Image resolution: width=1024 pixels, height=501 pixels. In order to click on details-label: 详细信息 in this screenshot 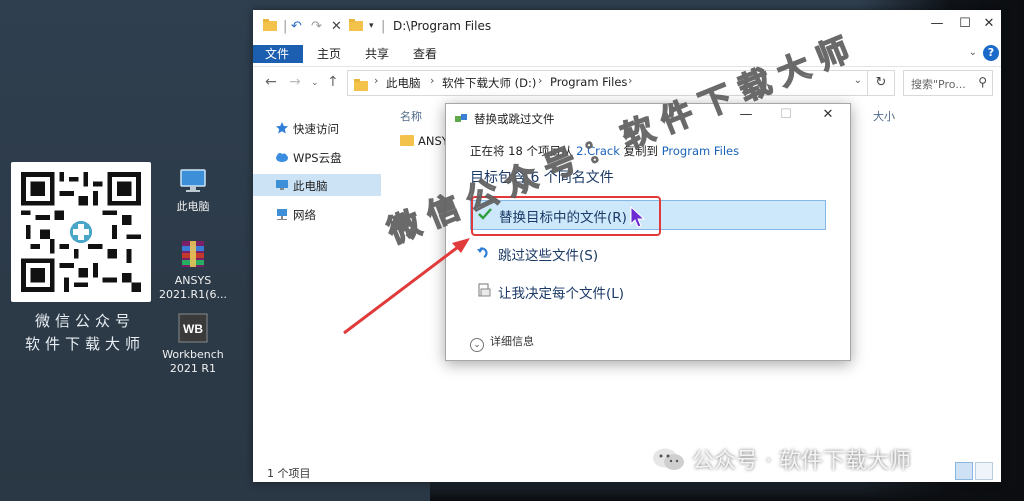, I will do `click(512, 341)`.